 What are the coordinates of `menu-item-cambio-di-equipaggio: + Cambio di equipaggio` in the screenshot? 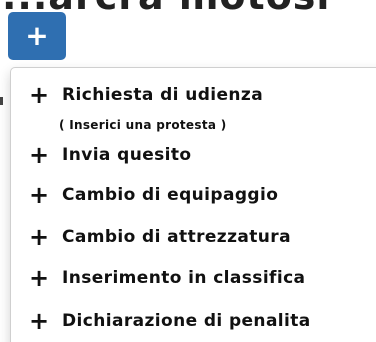 It's located at (153, 195).